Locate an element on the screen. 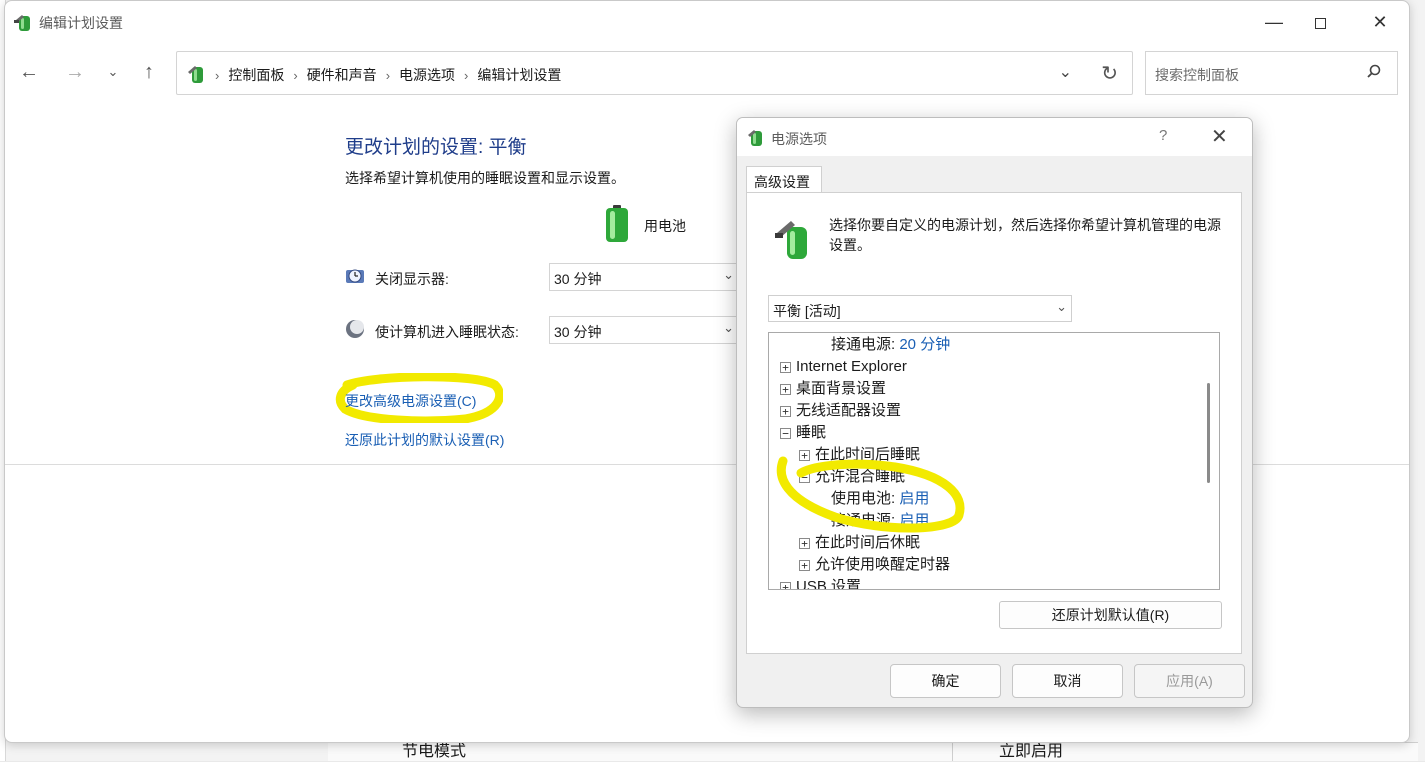 Image resolution: width=1425 pixels, height=762 pixels. forward-arrow-icon: → is located at coordinates (75, 72).